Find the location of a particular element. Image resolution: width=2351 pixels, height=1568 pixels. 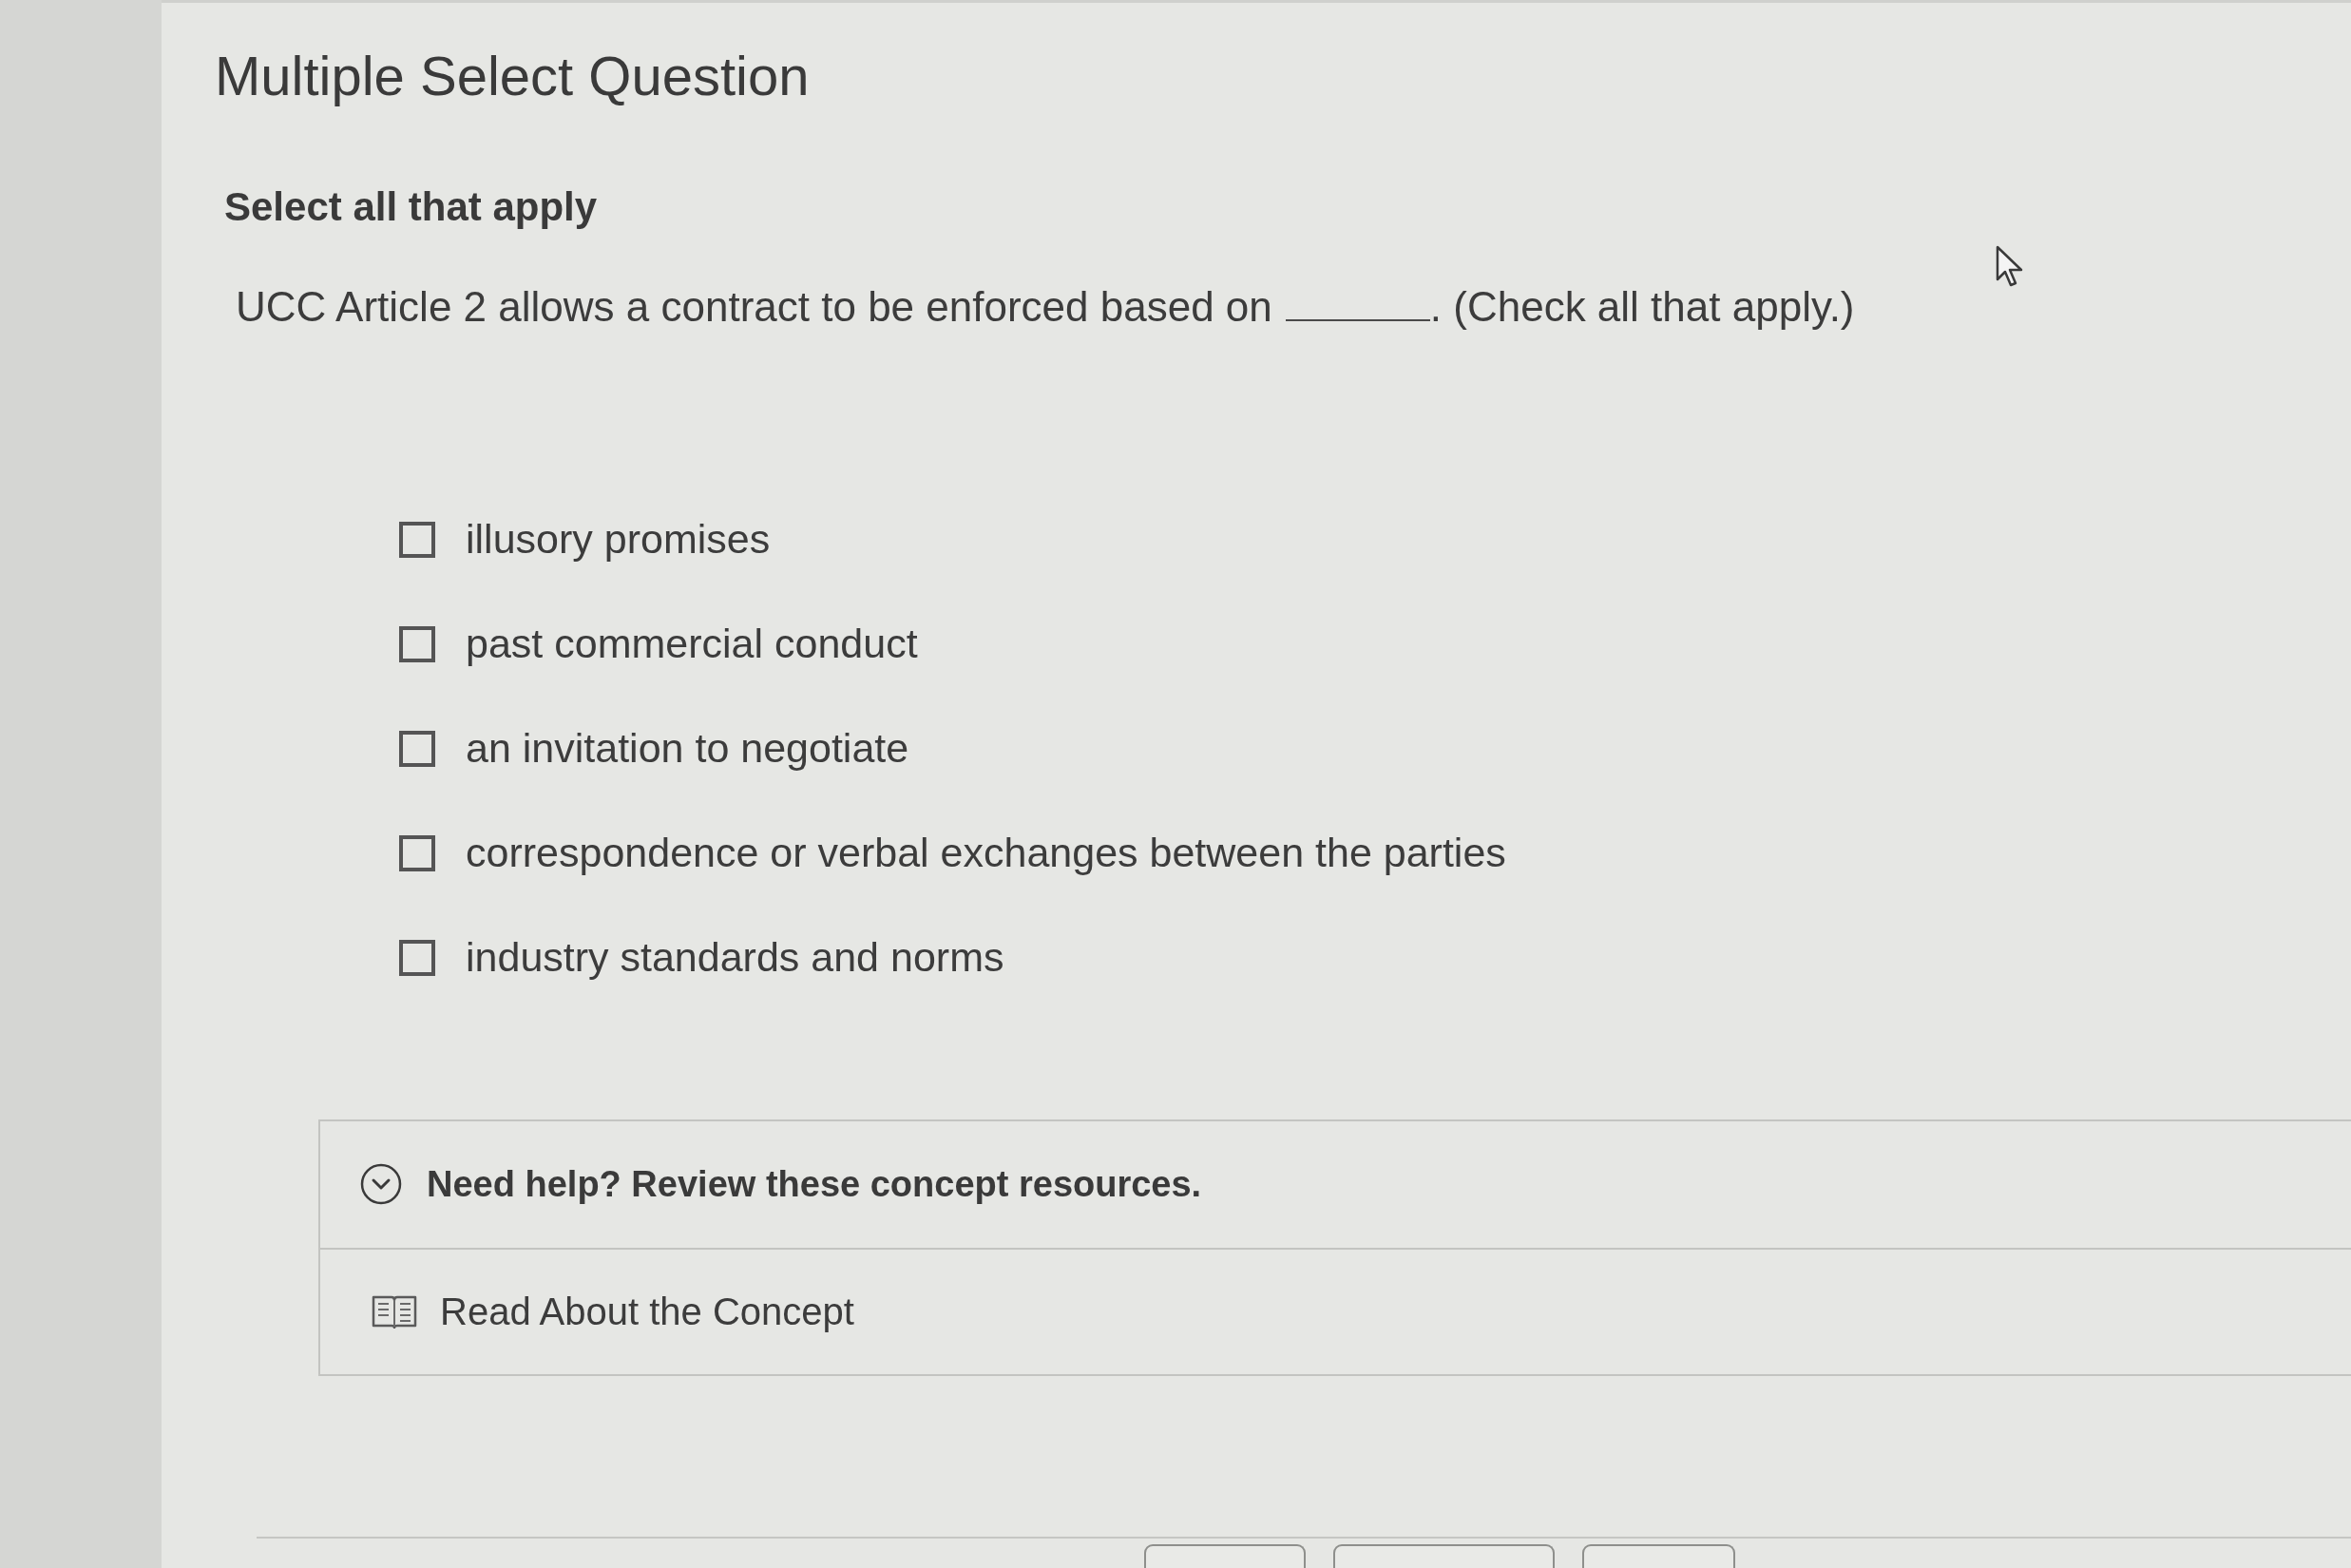

question-text: UCC Article 2 allows a contract to be enforced based on is located at coordinates (754, 308).